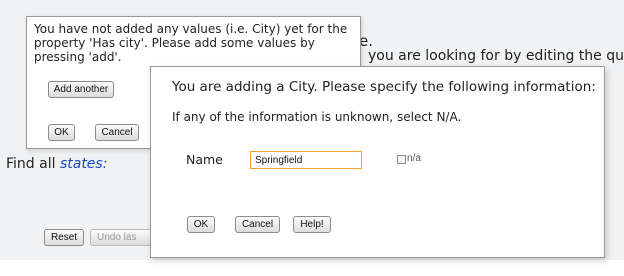  Describe the element at coordinates (496, 56) in the screenshot. I see `background-query-text: you are looking for by editing the query` at that location.